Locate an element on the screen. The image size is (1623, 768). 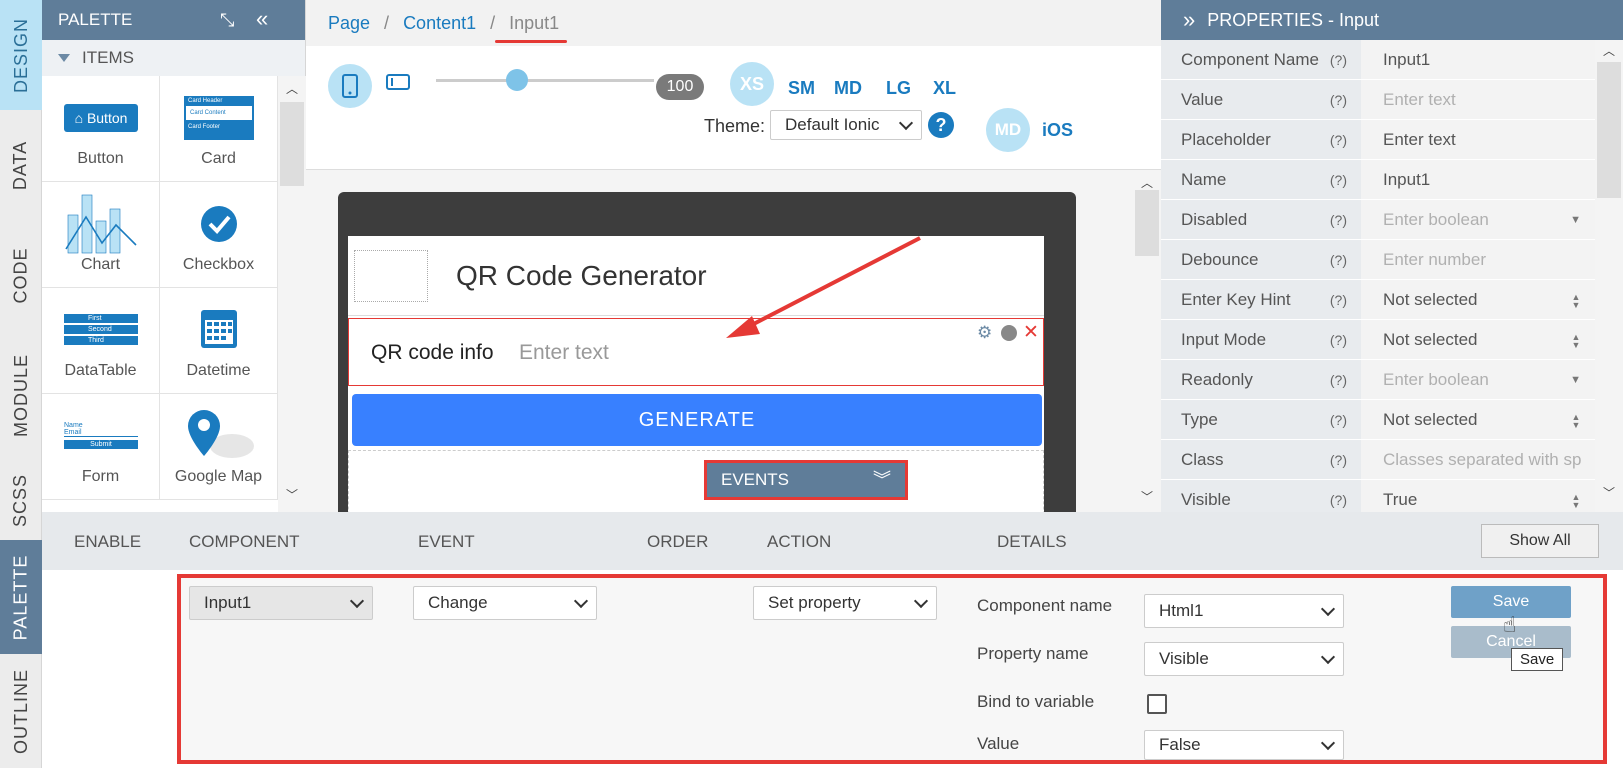
component-select: Input1 is located at coordinates (281, 603).